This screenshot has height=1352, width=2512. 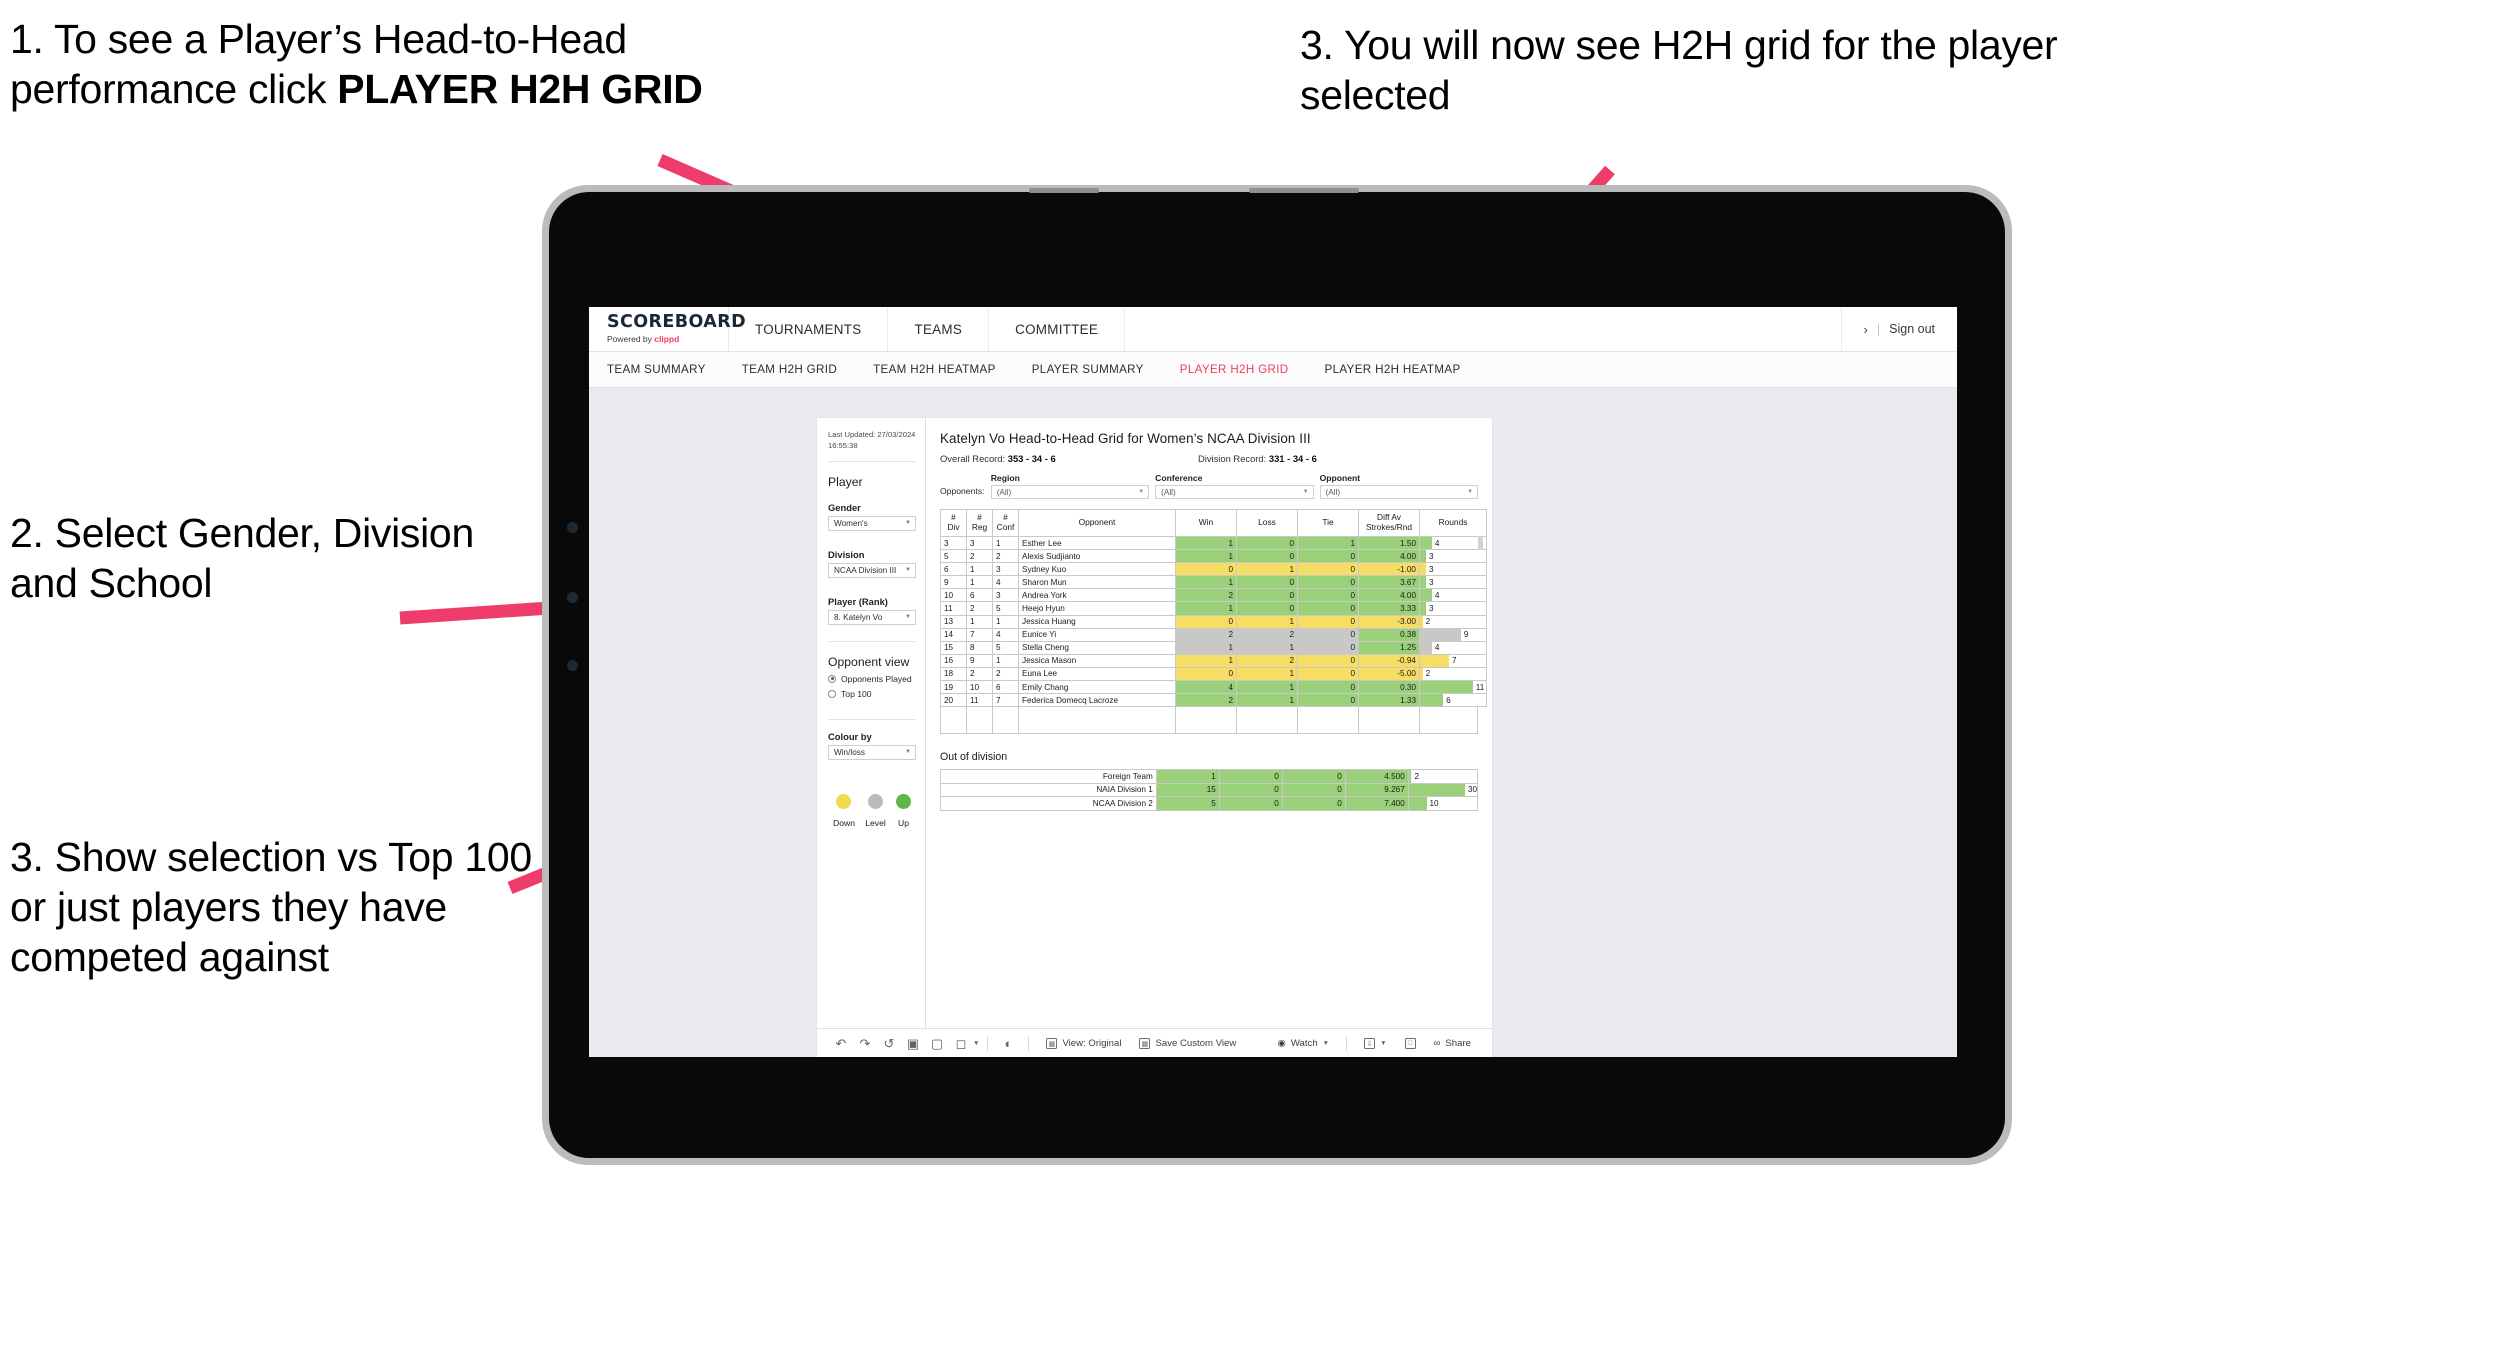 What do you see at coordinates (1234, 369) in the screenshot?
I see `tab-player-h2h-grid: PLAYER H2H GRID` at bounding box center [1234, 369].